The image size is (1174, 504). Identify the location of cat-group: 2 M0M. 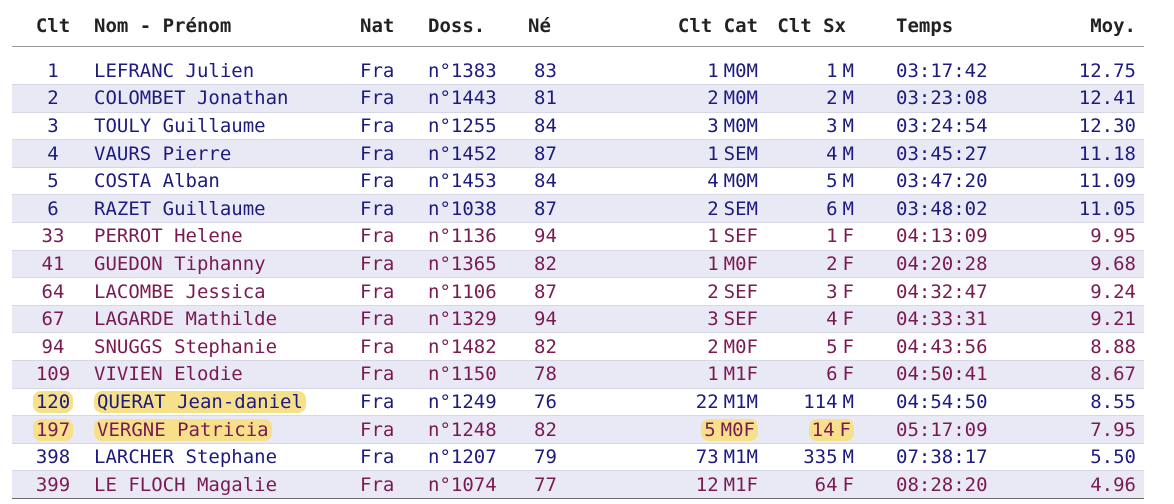
(732, 98).